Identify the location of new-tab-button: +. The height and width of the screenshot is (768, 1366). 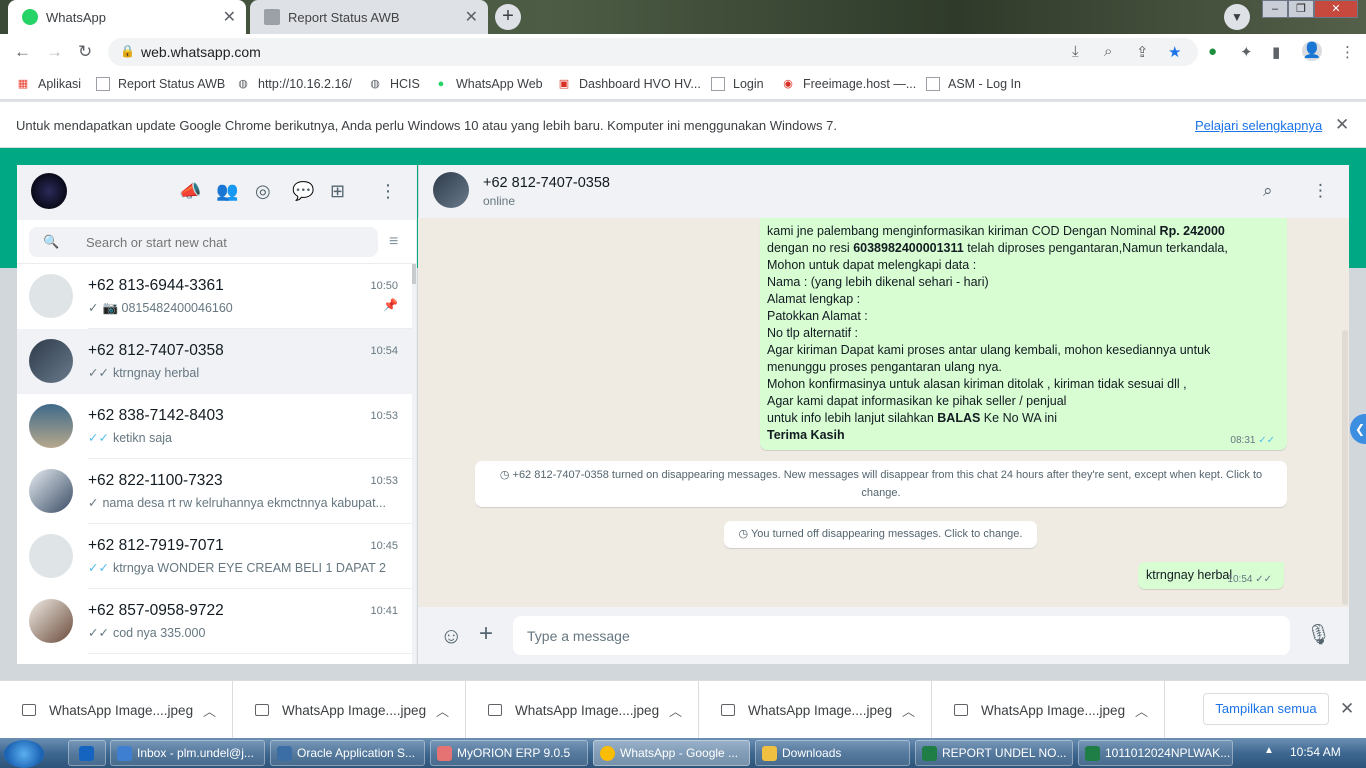
(508, 17).